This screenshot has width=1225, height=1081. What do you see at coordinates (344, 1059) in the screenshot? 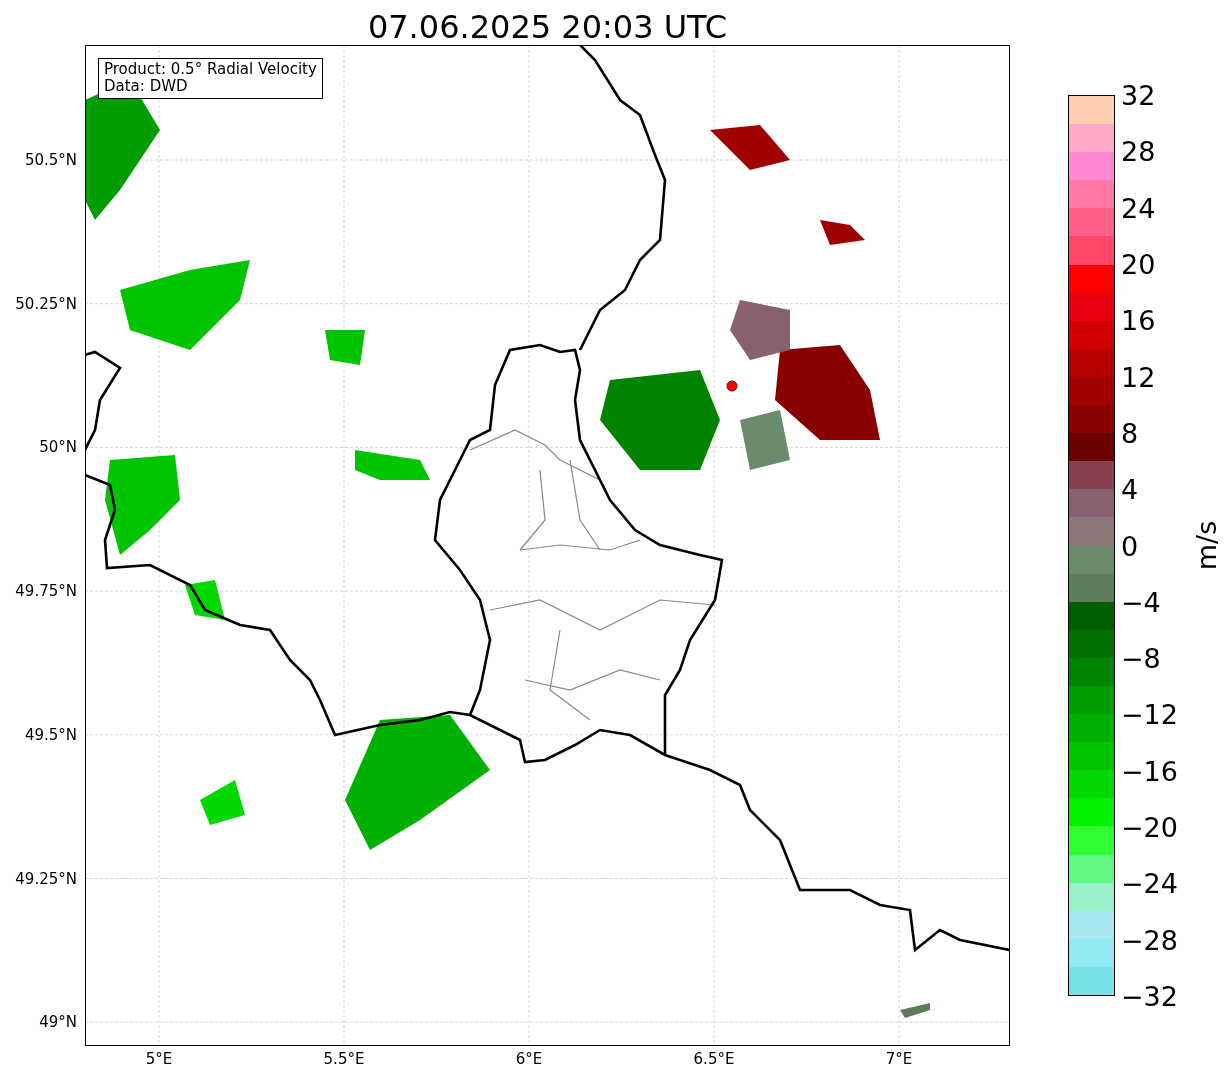
I see `x-tick-label: 5.5°E` at bounding box center [344, 1059].